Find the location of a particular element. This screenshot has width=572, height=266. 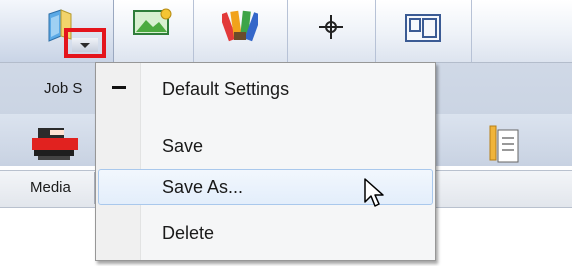

printer-icon is located at coordinates (55, 146).